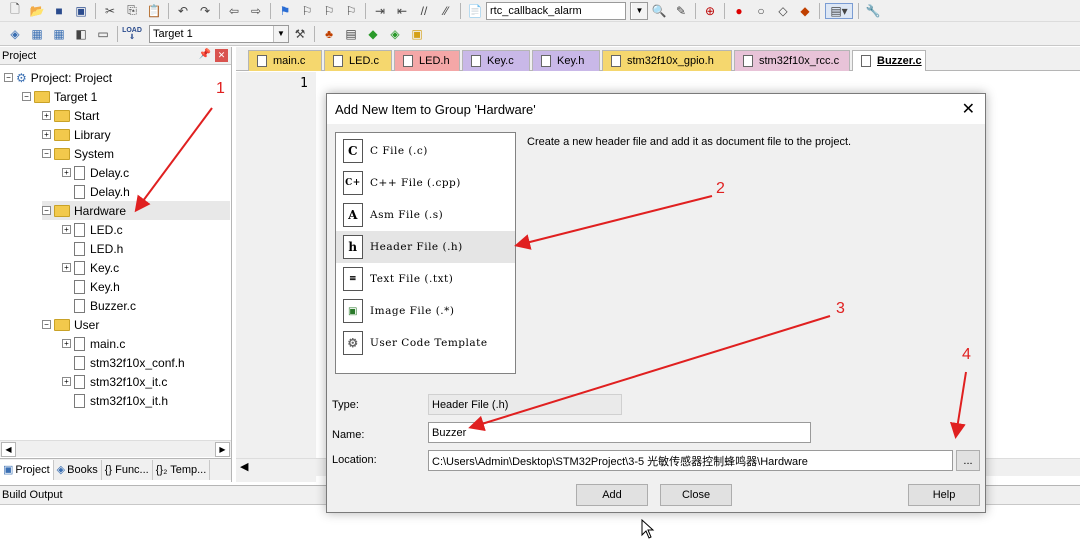 This screenshot has height=542, width=1080. Describe the element at coordinates (966, 354) in the screenshot. I see `annotation-number-4: 4` at that location.